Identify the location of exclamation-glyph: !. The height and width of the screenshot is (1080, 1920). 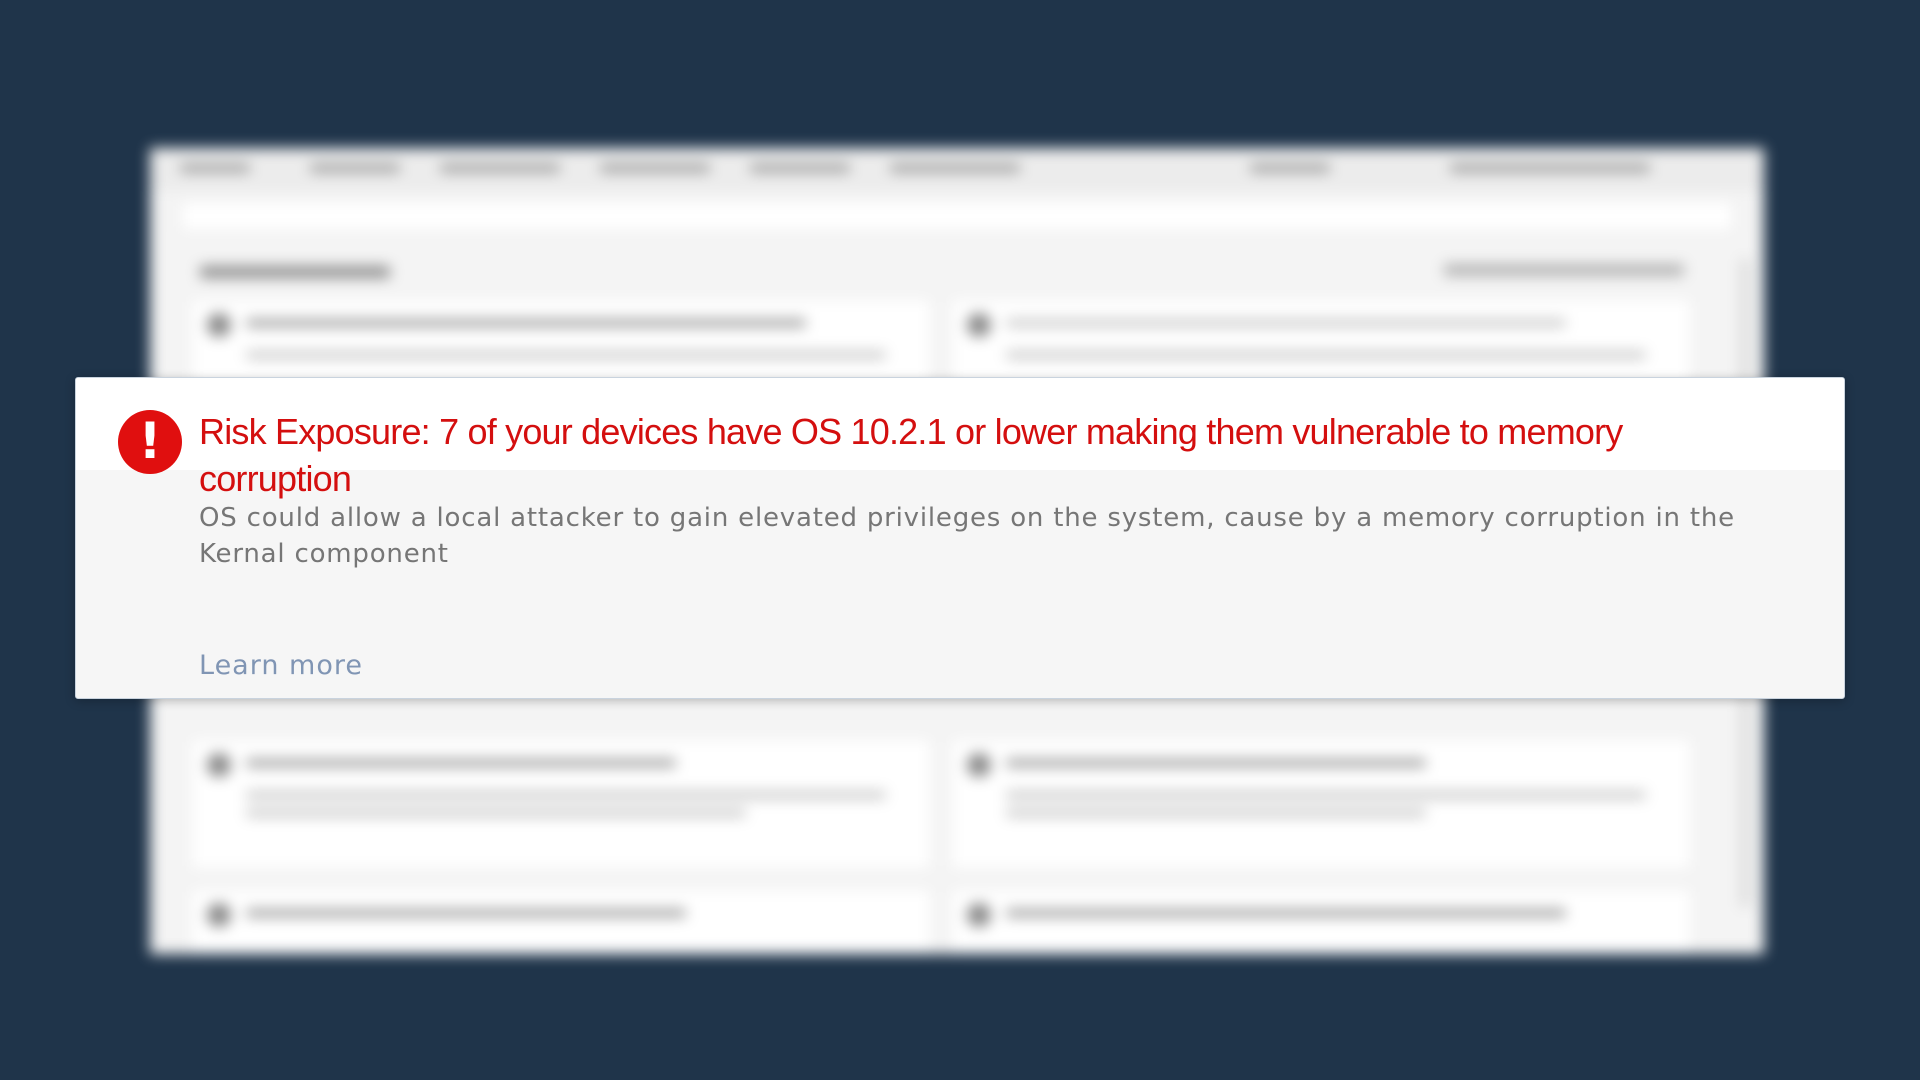
(150, 441).